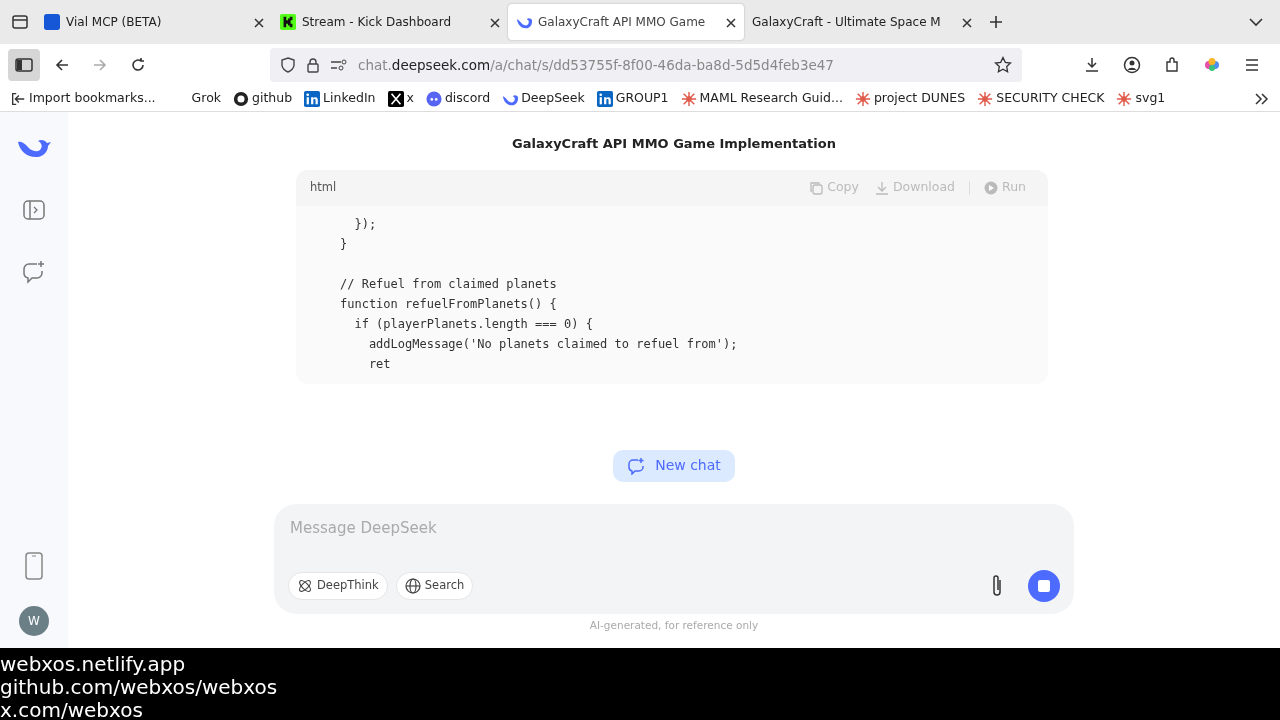  I want to click on bookmark: LinkedIn, so click(340, 98).